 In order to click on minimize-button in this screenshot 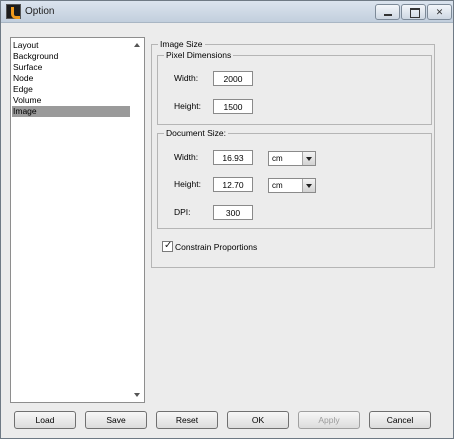, I will do `click(387, 12)`.